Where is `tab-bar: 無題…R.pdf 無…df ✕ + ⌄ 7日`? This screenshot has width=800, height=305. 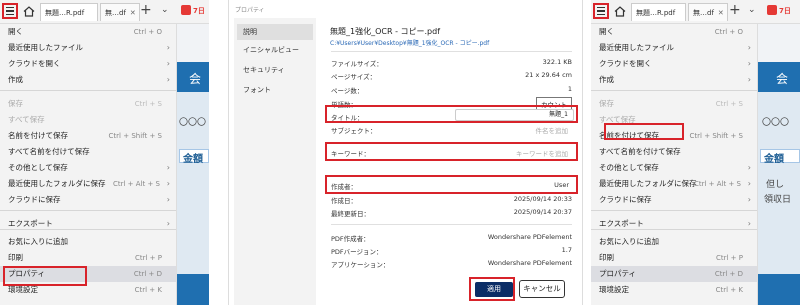 tab-bar: 無題…R.pdf 無…df ✕ + ⌄ 7日 is located at coordinates (695, 12).